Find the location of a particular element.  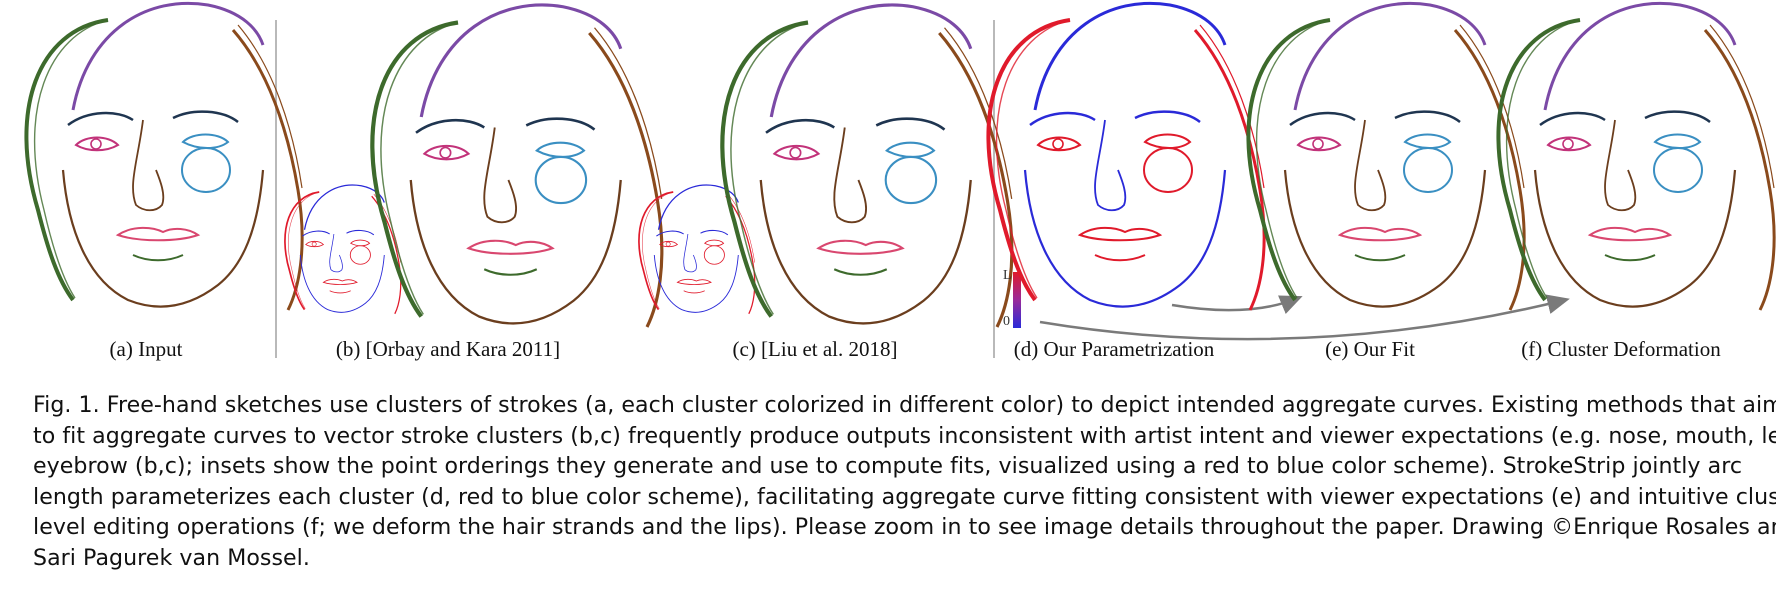

panel-label-b: (b) [Orbay and Kara 2011] is located at coordinates (448, 349).